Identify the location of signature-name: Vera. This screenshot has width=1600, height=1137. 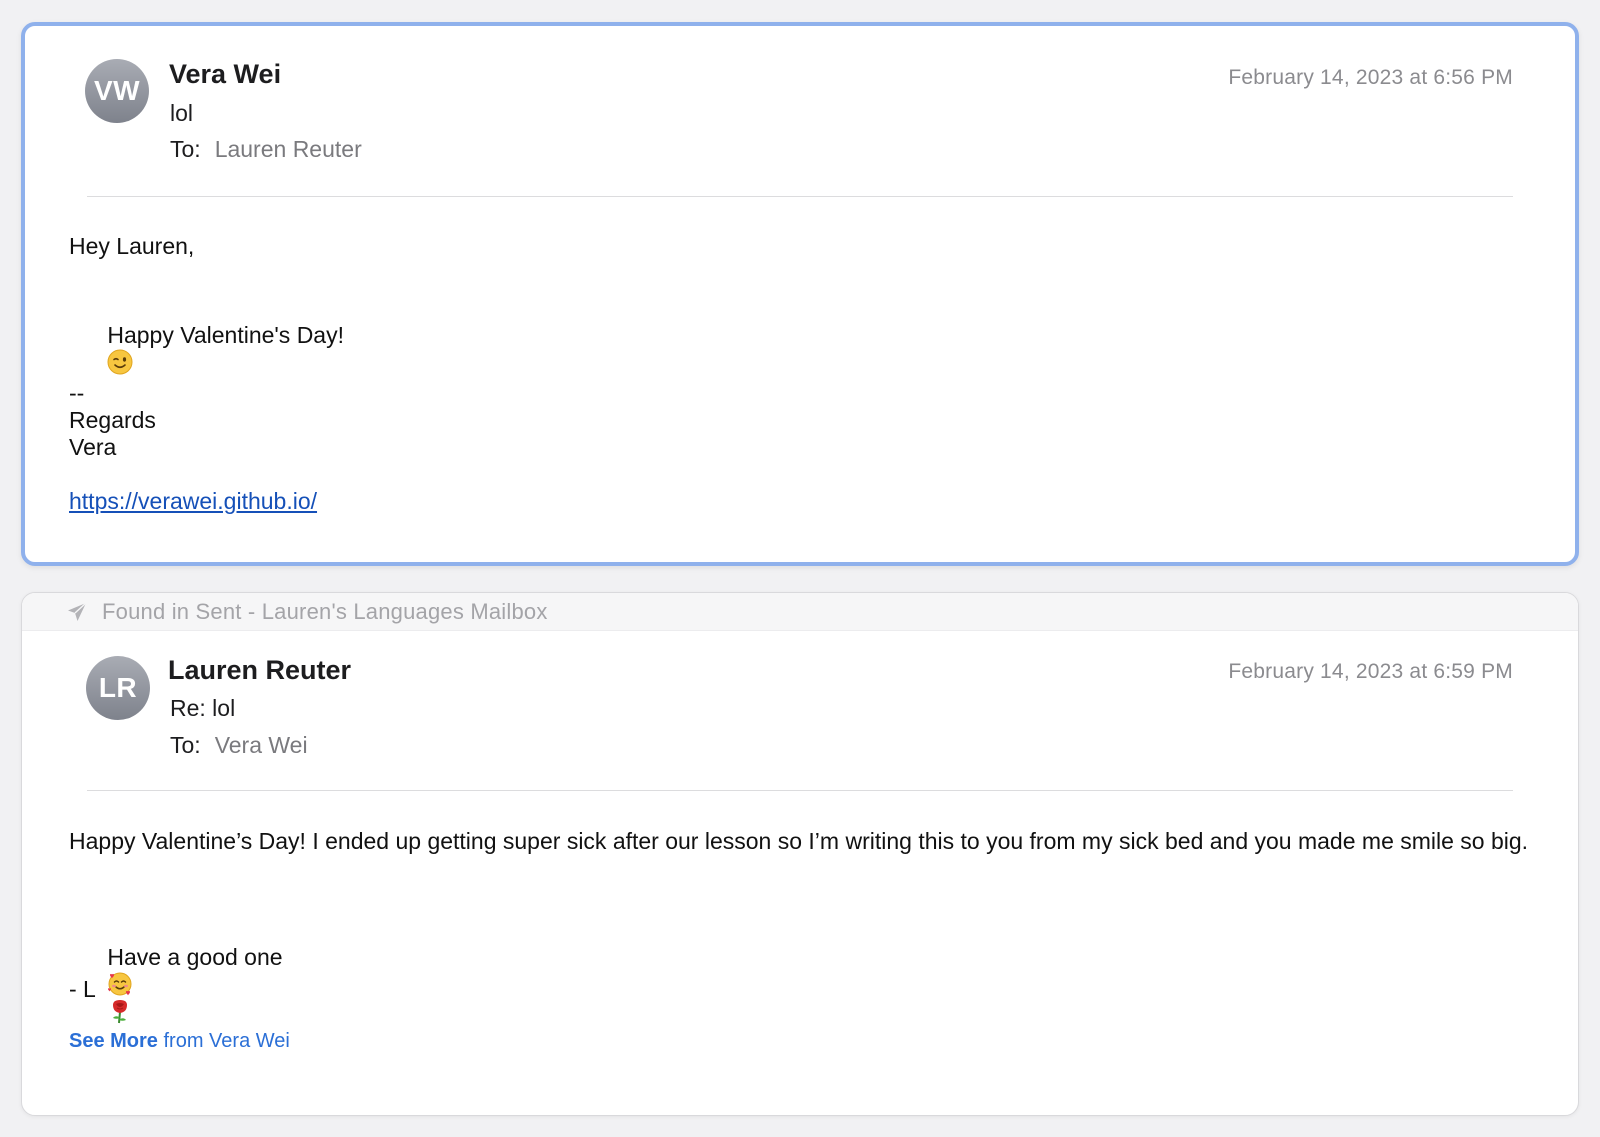
(93, 447).